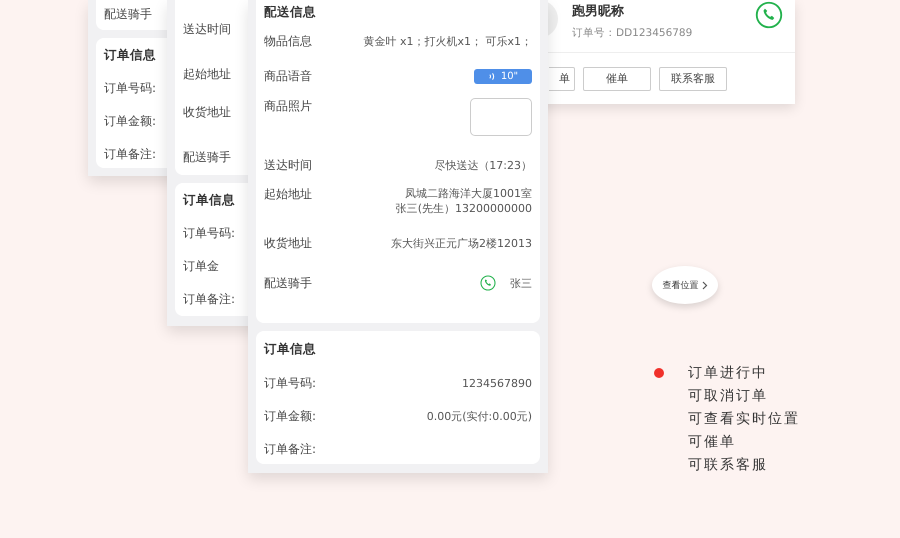 This screenshot has height=538, width=900. What do you see at coordinates (728, 373) in the screenshot?
I see `feature-item: 订单进行中` at bounding box center [728, 373].